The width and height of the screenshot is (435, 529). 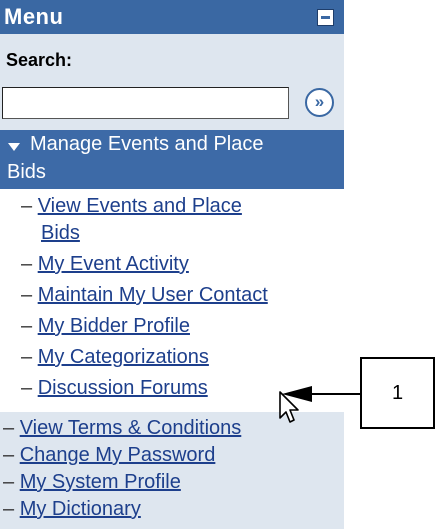 What do you see at coordinates (26, 172) in the screenshot?
I see `section-label-line2: Bids` at bounding box center [26, 172].